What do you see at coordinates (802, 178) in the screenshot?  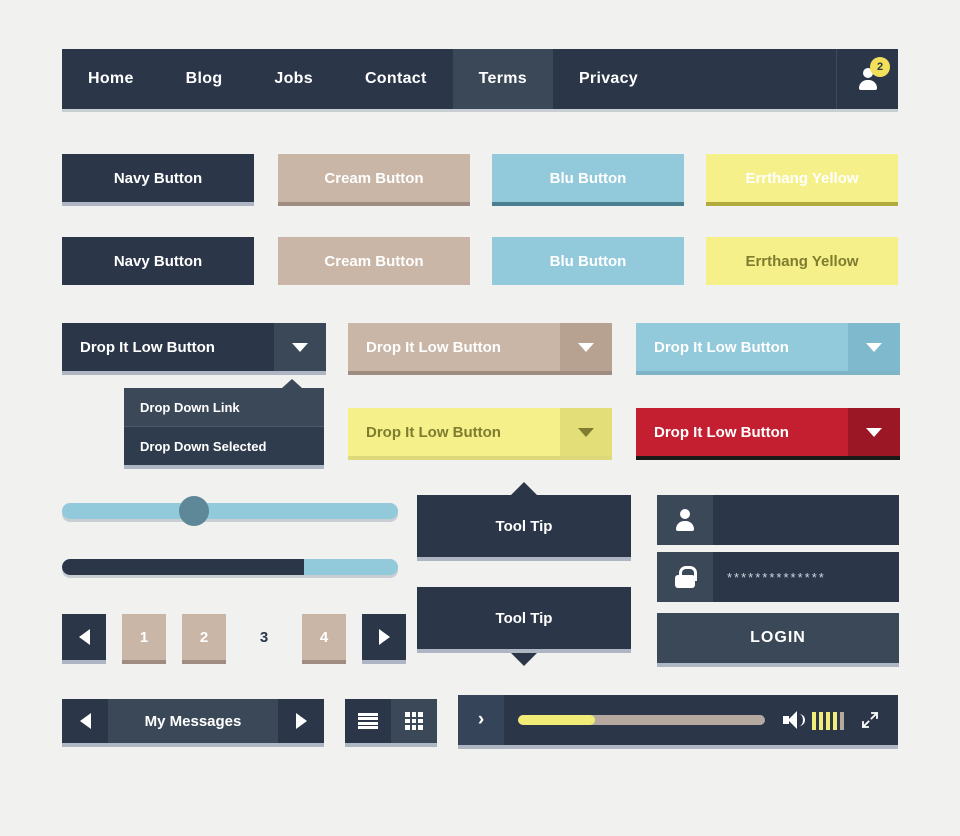 I see `button-yellow-shadowed: Errthang Yellow` at bounding box center [802, 178].